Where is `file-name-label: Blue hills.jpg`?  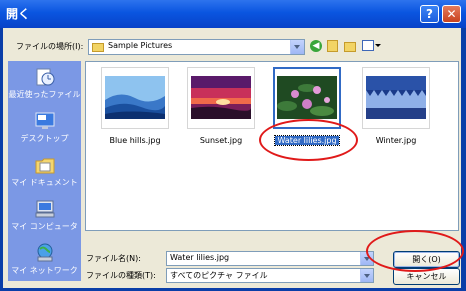 file-name-label: Blue hills.jpg is located at coordinates (135, 140).